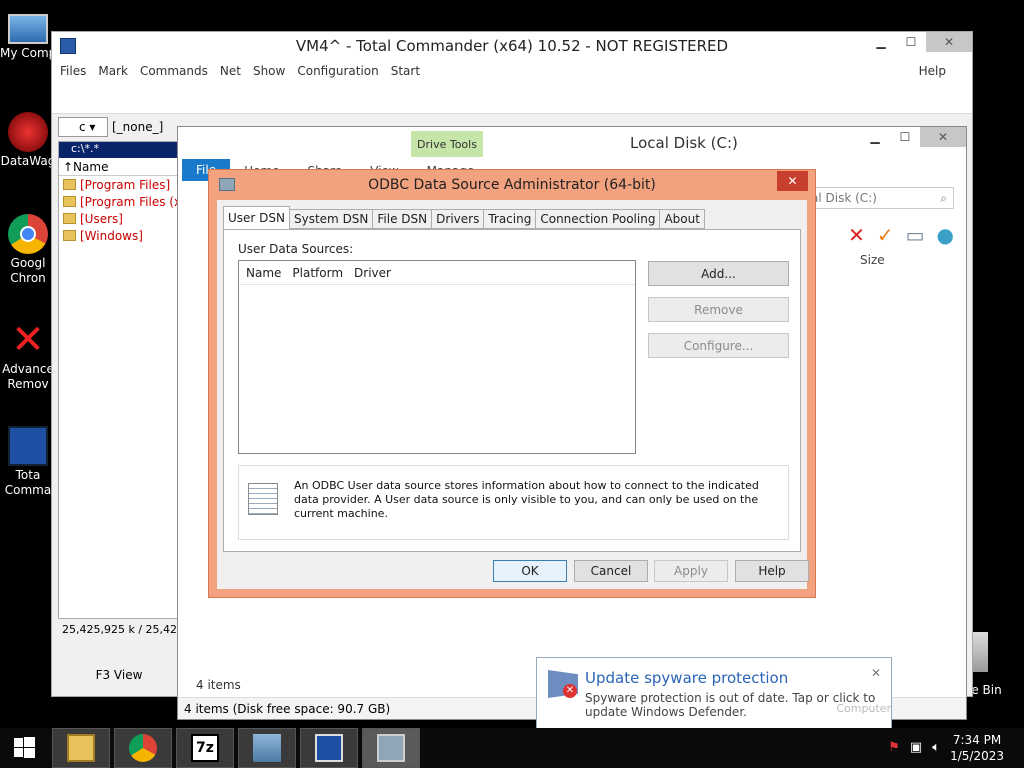 This screenshot has height=768, width=1024. What do you see at coordinates (28, 250) in the screenshot?
I see `desktop-icon-chrome: Googl Chron` at bounding box center [28, 250].